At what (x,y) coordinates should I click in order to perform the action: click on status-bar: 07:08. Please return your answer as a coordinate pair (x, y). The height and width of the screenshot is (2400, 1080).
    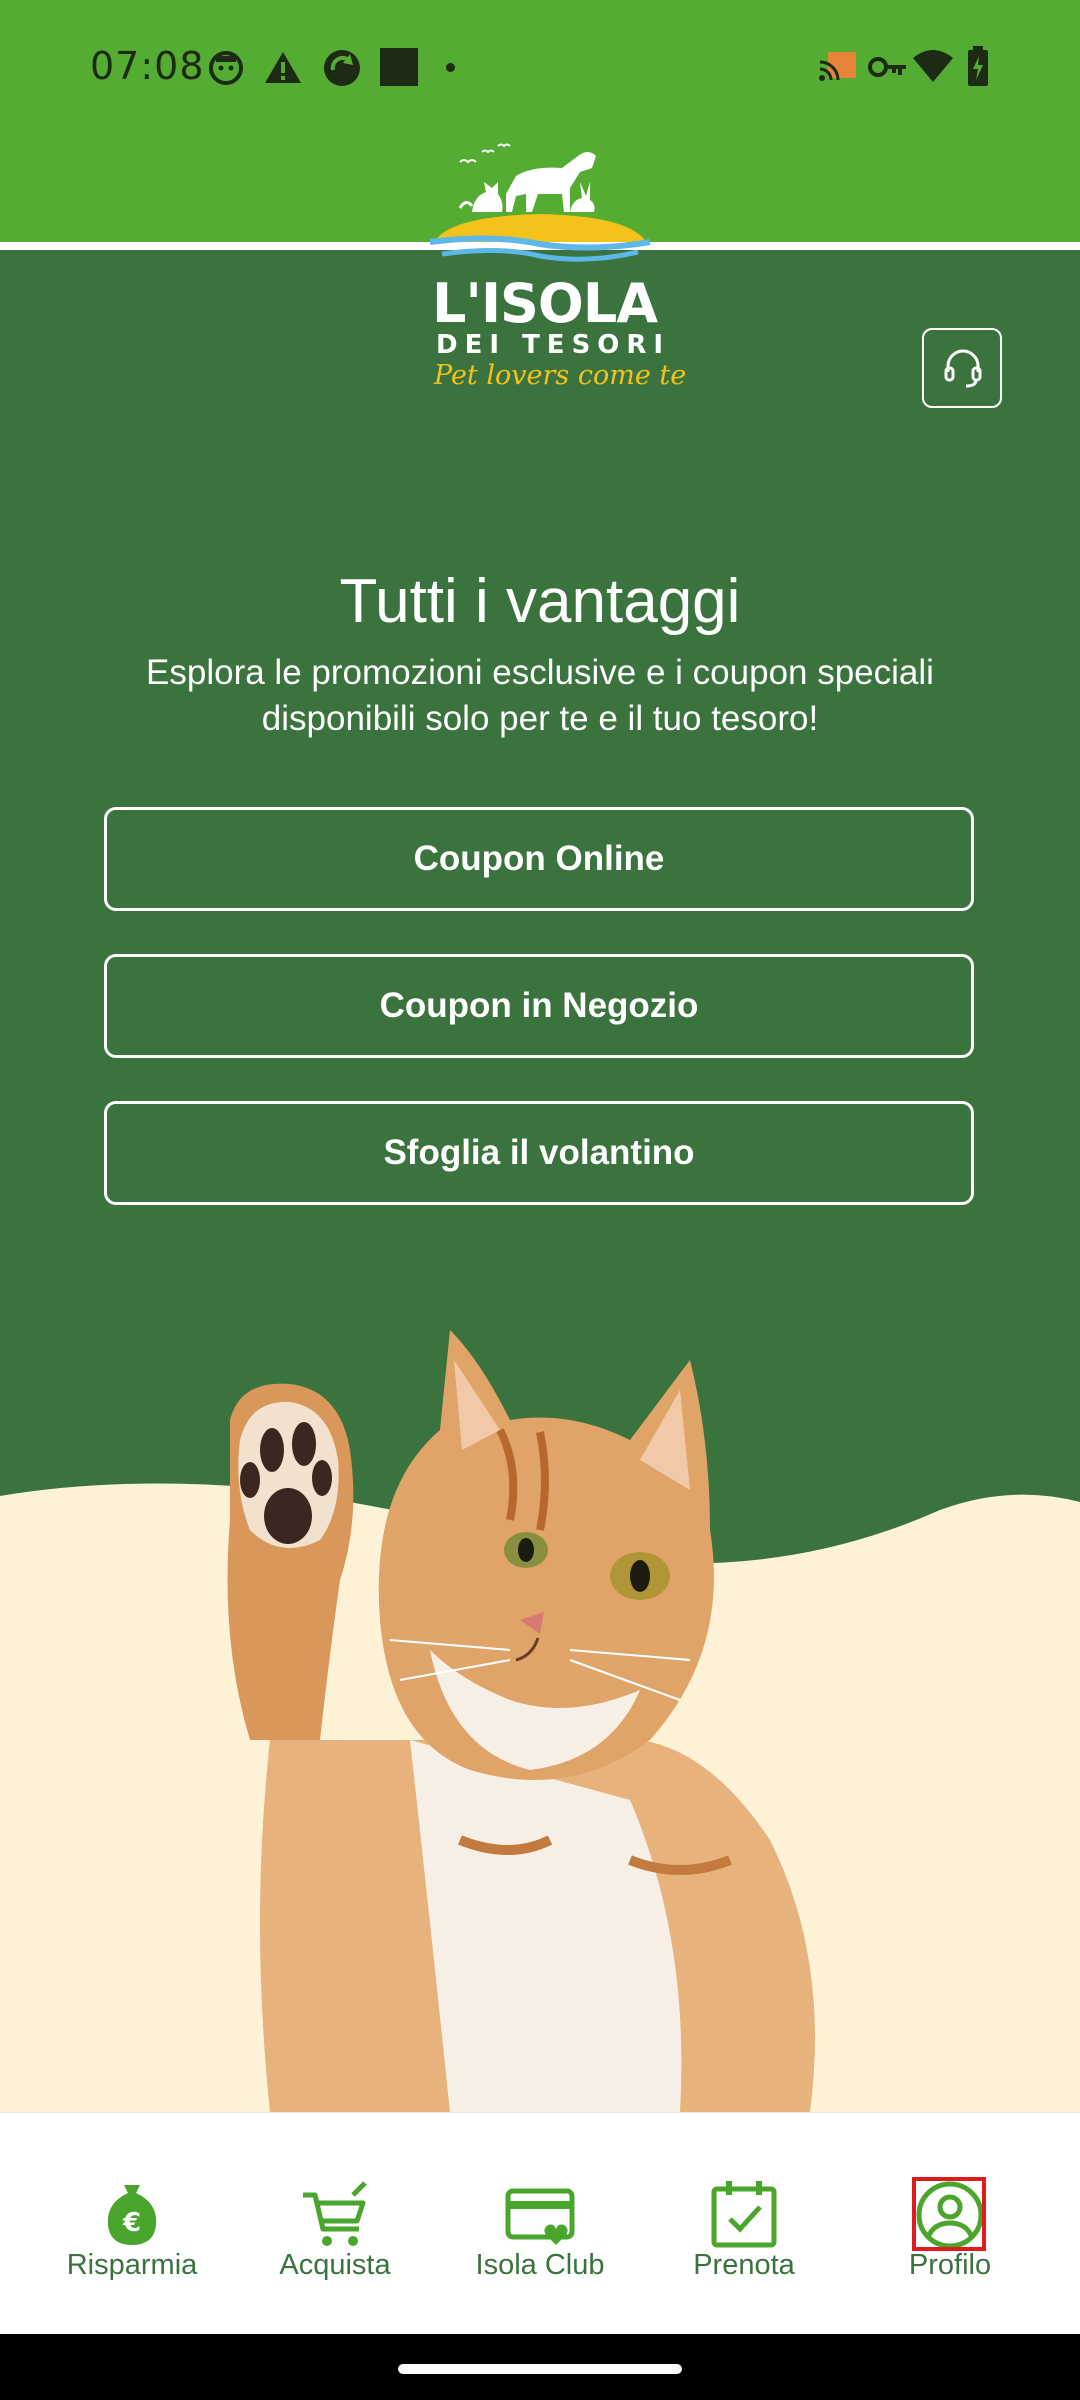
    Looking at the image, I should click on (540, 70).